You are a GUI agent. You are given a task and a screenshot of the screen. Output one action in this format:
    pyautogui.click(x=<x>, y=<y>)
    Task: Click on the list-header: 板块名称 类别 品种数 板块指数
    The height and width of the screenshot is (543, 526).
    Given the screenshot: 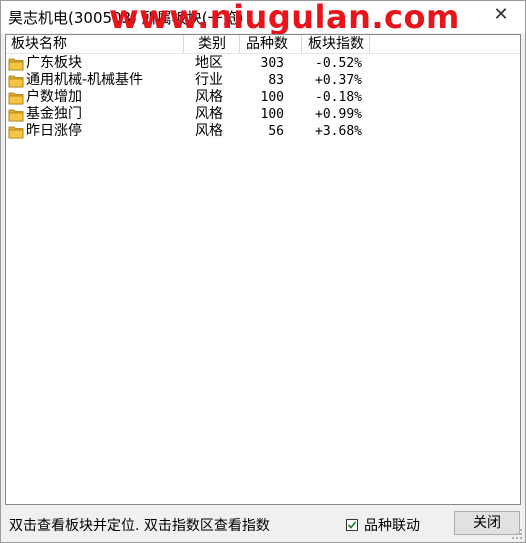 What is the action you would take?
    pyautogui.click(x=263, y=44)
    